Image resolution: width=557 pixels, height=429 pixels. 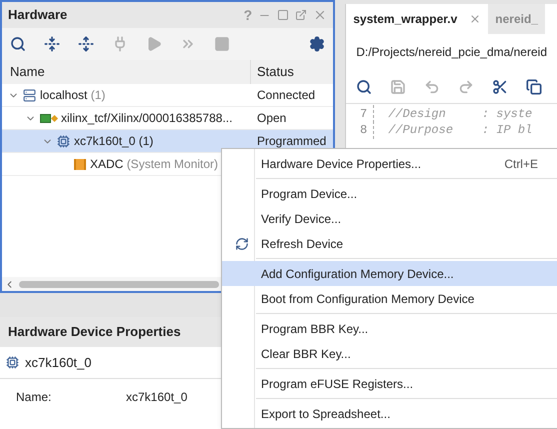 I want to click on menu-item: Refresh Device, so click(x=389, y=243).